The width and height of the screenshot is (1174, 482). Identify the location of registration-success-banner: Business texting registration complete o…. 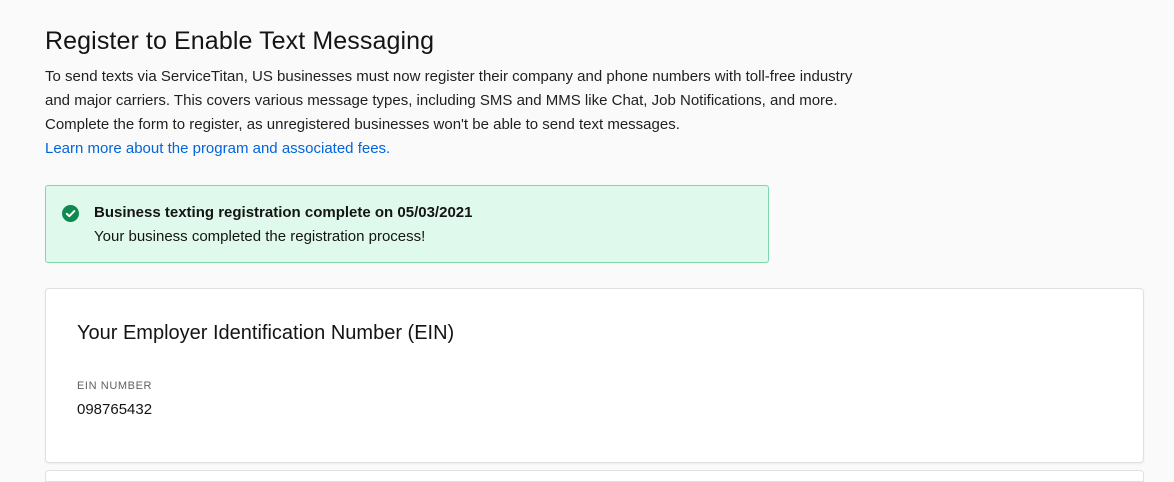
(407, 224).